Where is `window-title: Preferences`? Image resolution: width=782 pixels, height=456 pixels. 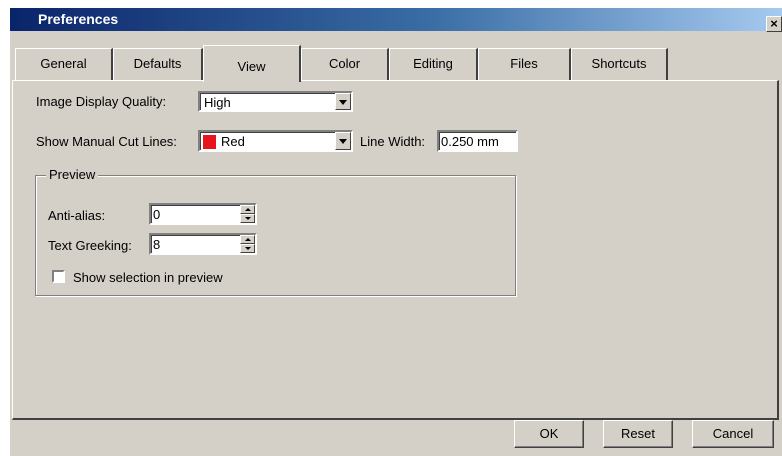 window-title: Preferences is located at coordinates (78, 19).